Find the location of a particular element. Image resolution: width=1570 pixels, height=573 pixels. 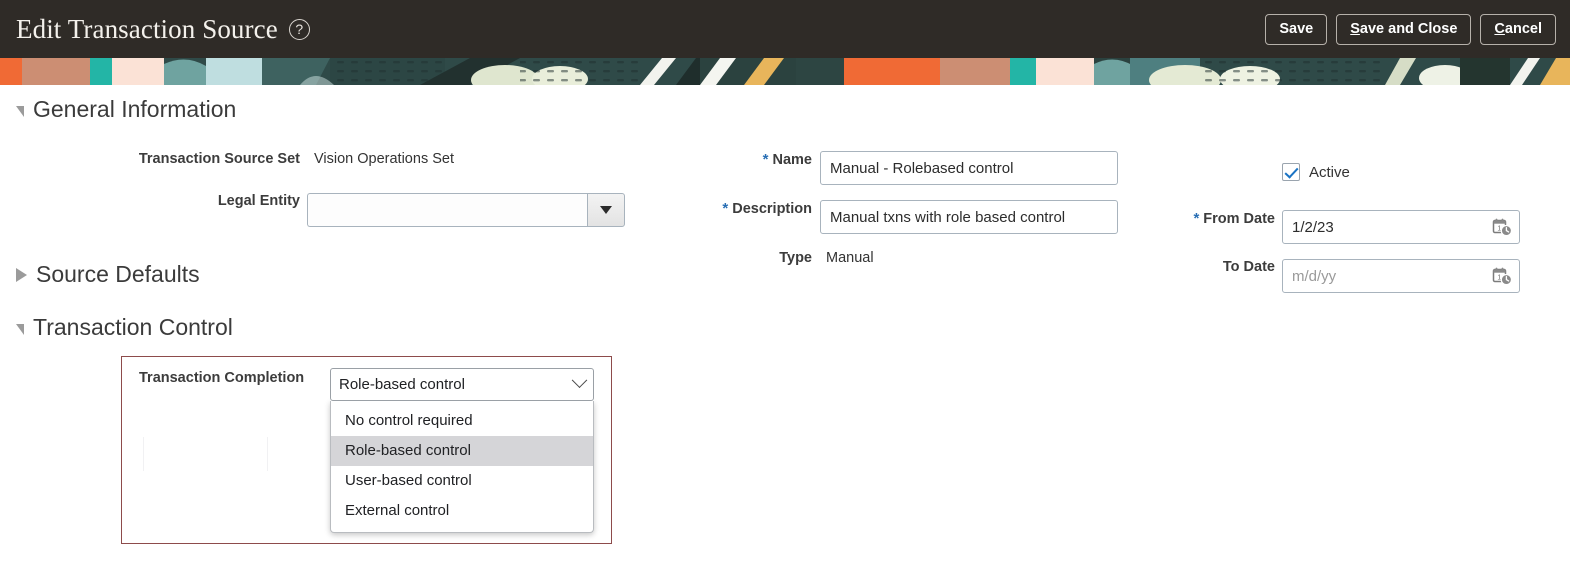

legal-entity-dropdown-button is located at coordinates (606, 210).